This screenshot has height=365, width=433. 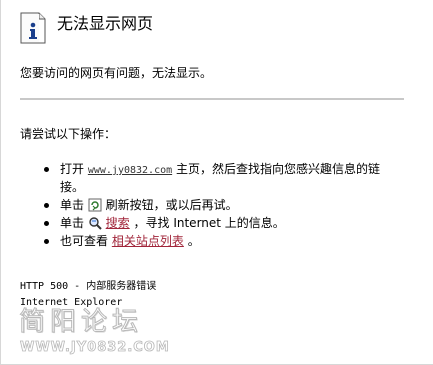 I want to click on open-prefix: 打开, so click(x=72, y=169).